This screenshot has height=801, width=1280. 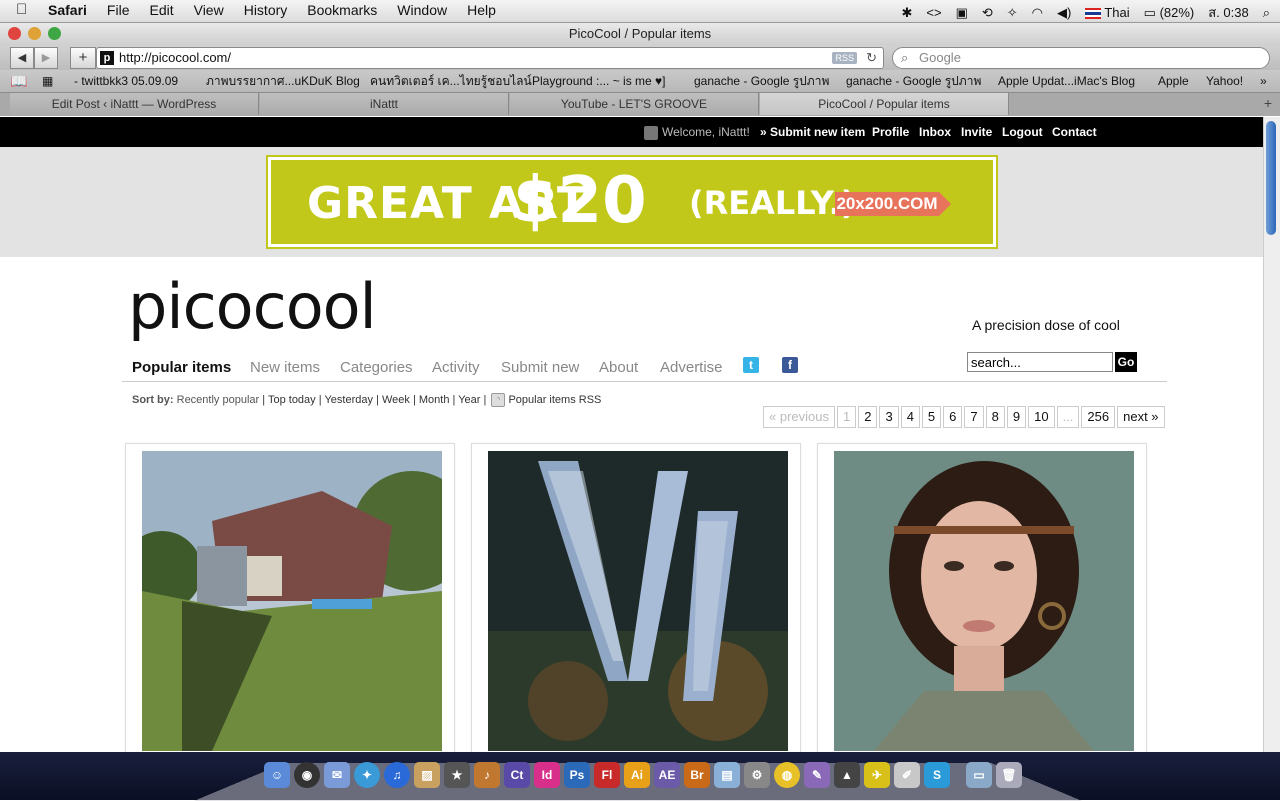 What do you see at coordinates (1173, 81) in the screenshot?
I see `bookmark-item: Apple` at bounding box center [1173, 81].